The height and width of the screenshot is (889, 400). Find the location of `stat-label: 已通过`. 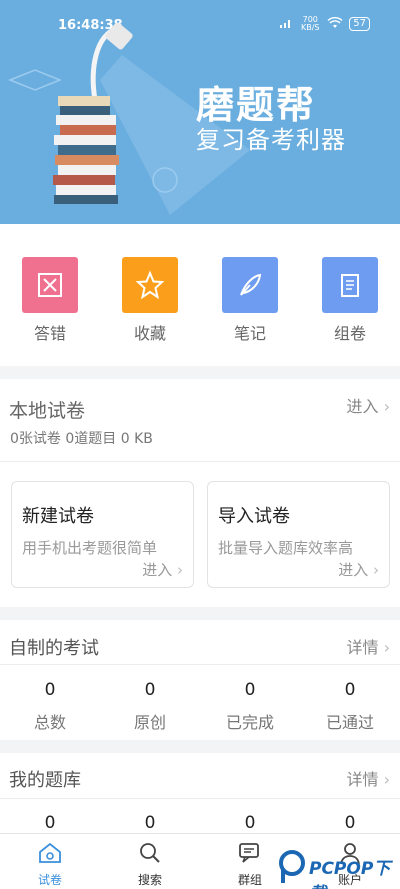

stat-label: 已通过 is located at coordinates (349, 722).